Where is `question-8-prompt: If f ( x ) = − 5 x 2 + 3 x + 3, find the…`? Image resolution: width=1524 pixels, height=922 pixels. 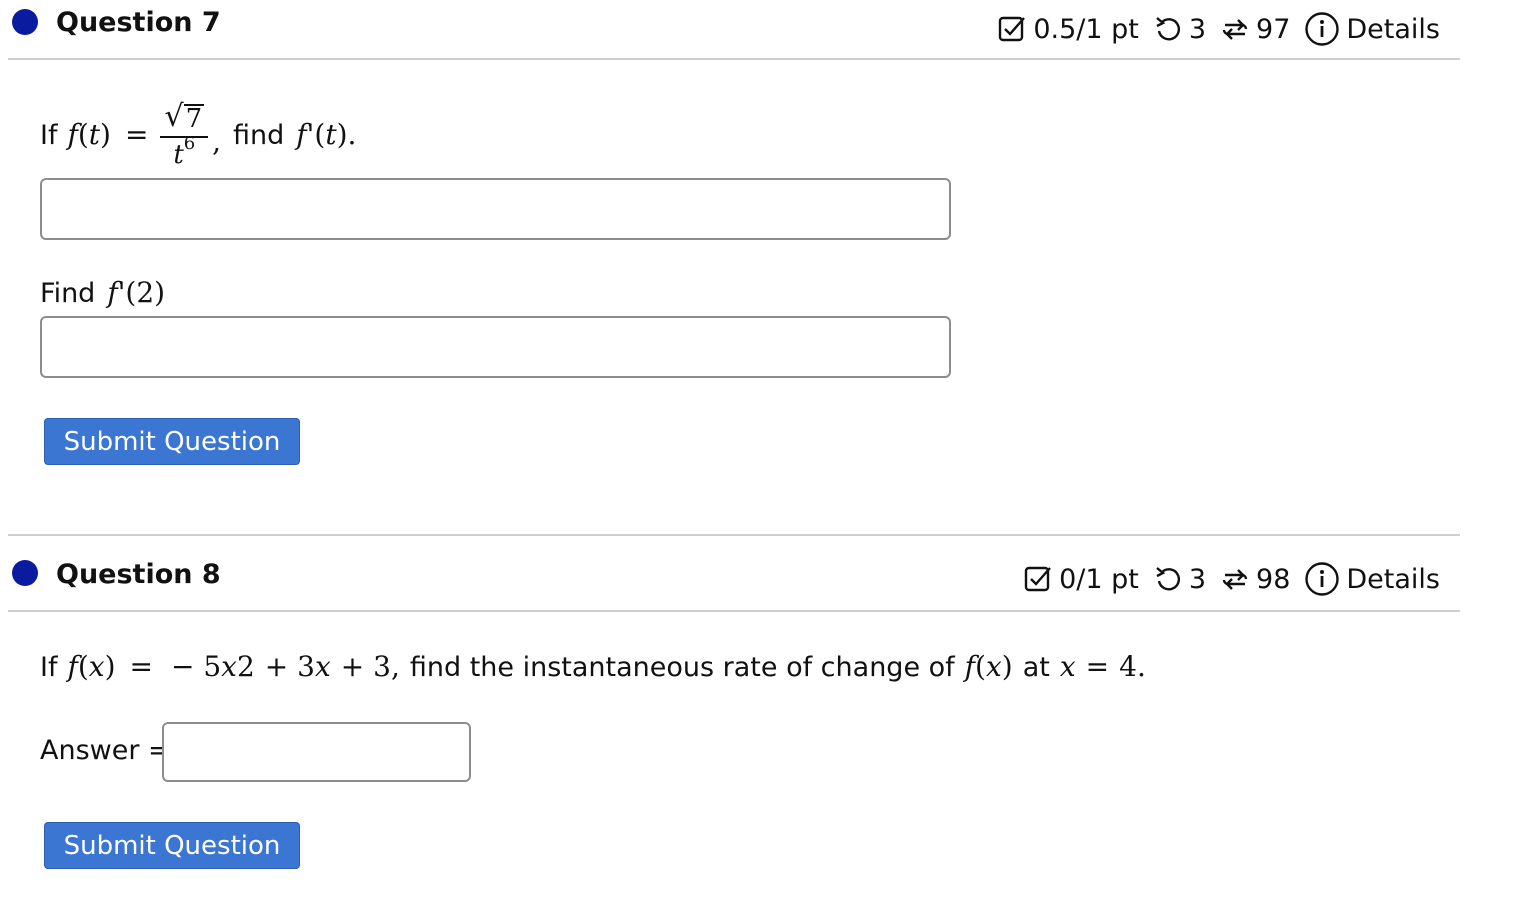
question-8-prompt: If f ( x ) = − 5 x 2 + 3 x + 3, find the… is located at coordinates (593, 666).